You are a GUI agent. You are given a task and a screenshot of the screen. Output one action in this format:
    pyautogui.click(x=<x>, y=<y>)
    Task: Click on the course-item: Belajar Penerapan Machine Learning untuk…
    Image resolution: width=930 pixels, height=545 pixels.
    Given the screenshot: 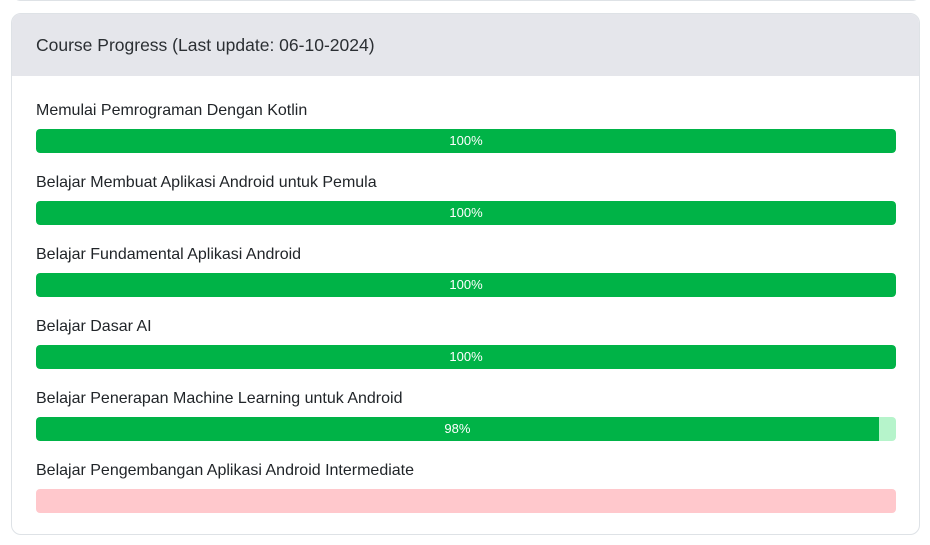 What is the action you would take?
    pyautogui.click(x=466, y=425)
    